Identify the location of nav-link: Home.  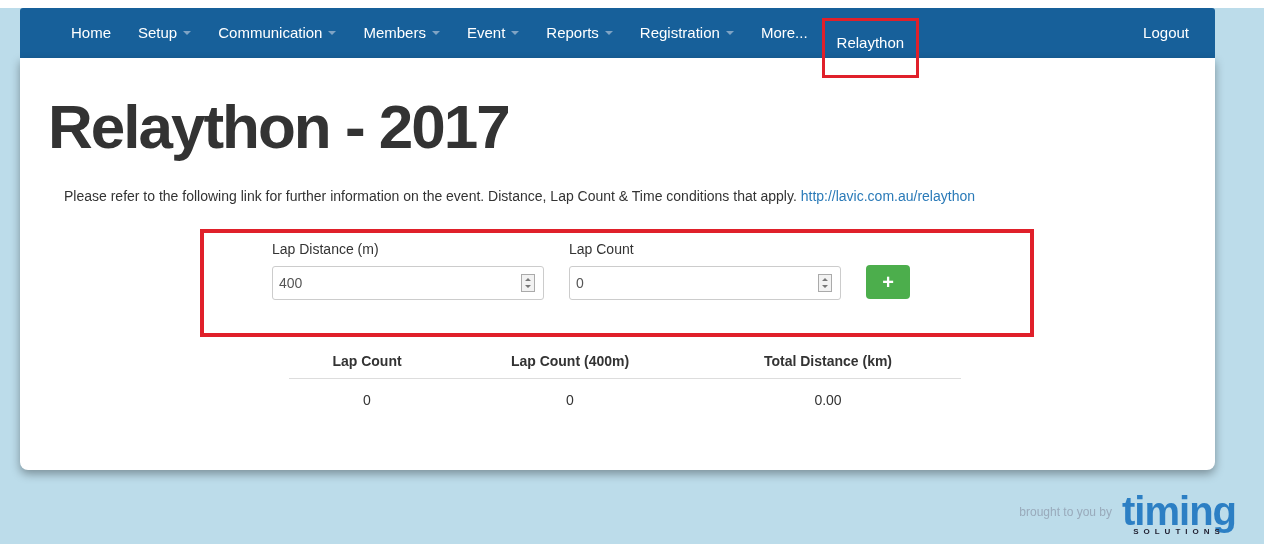
(91, 33).